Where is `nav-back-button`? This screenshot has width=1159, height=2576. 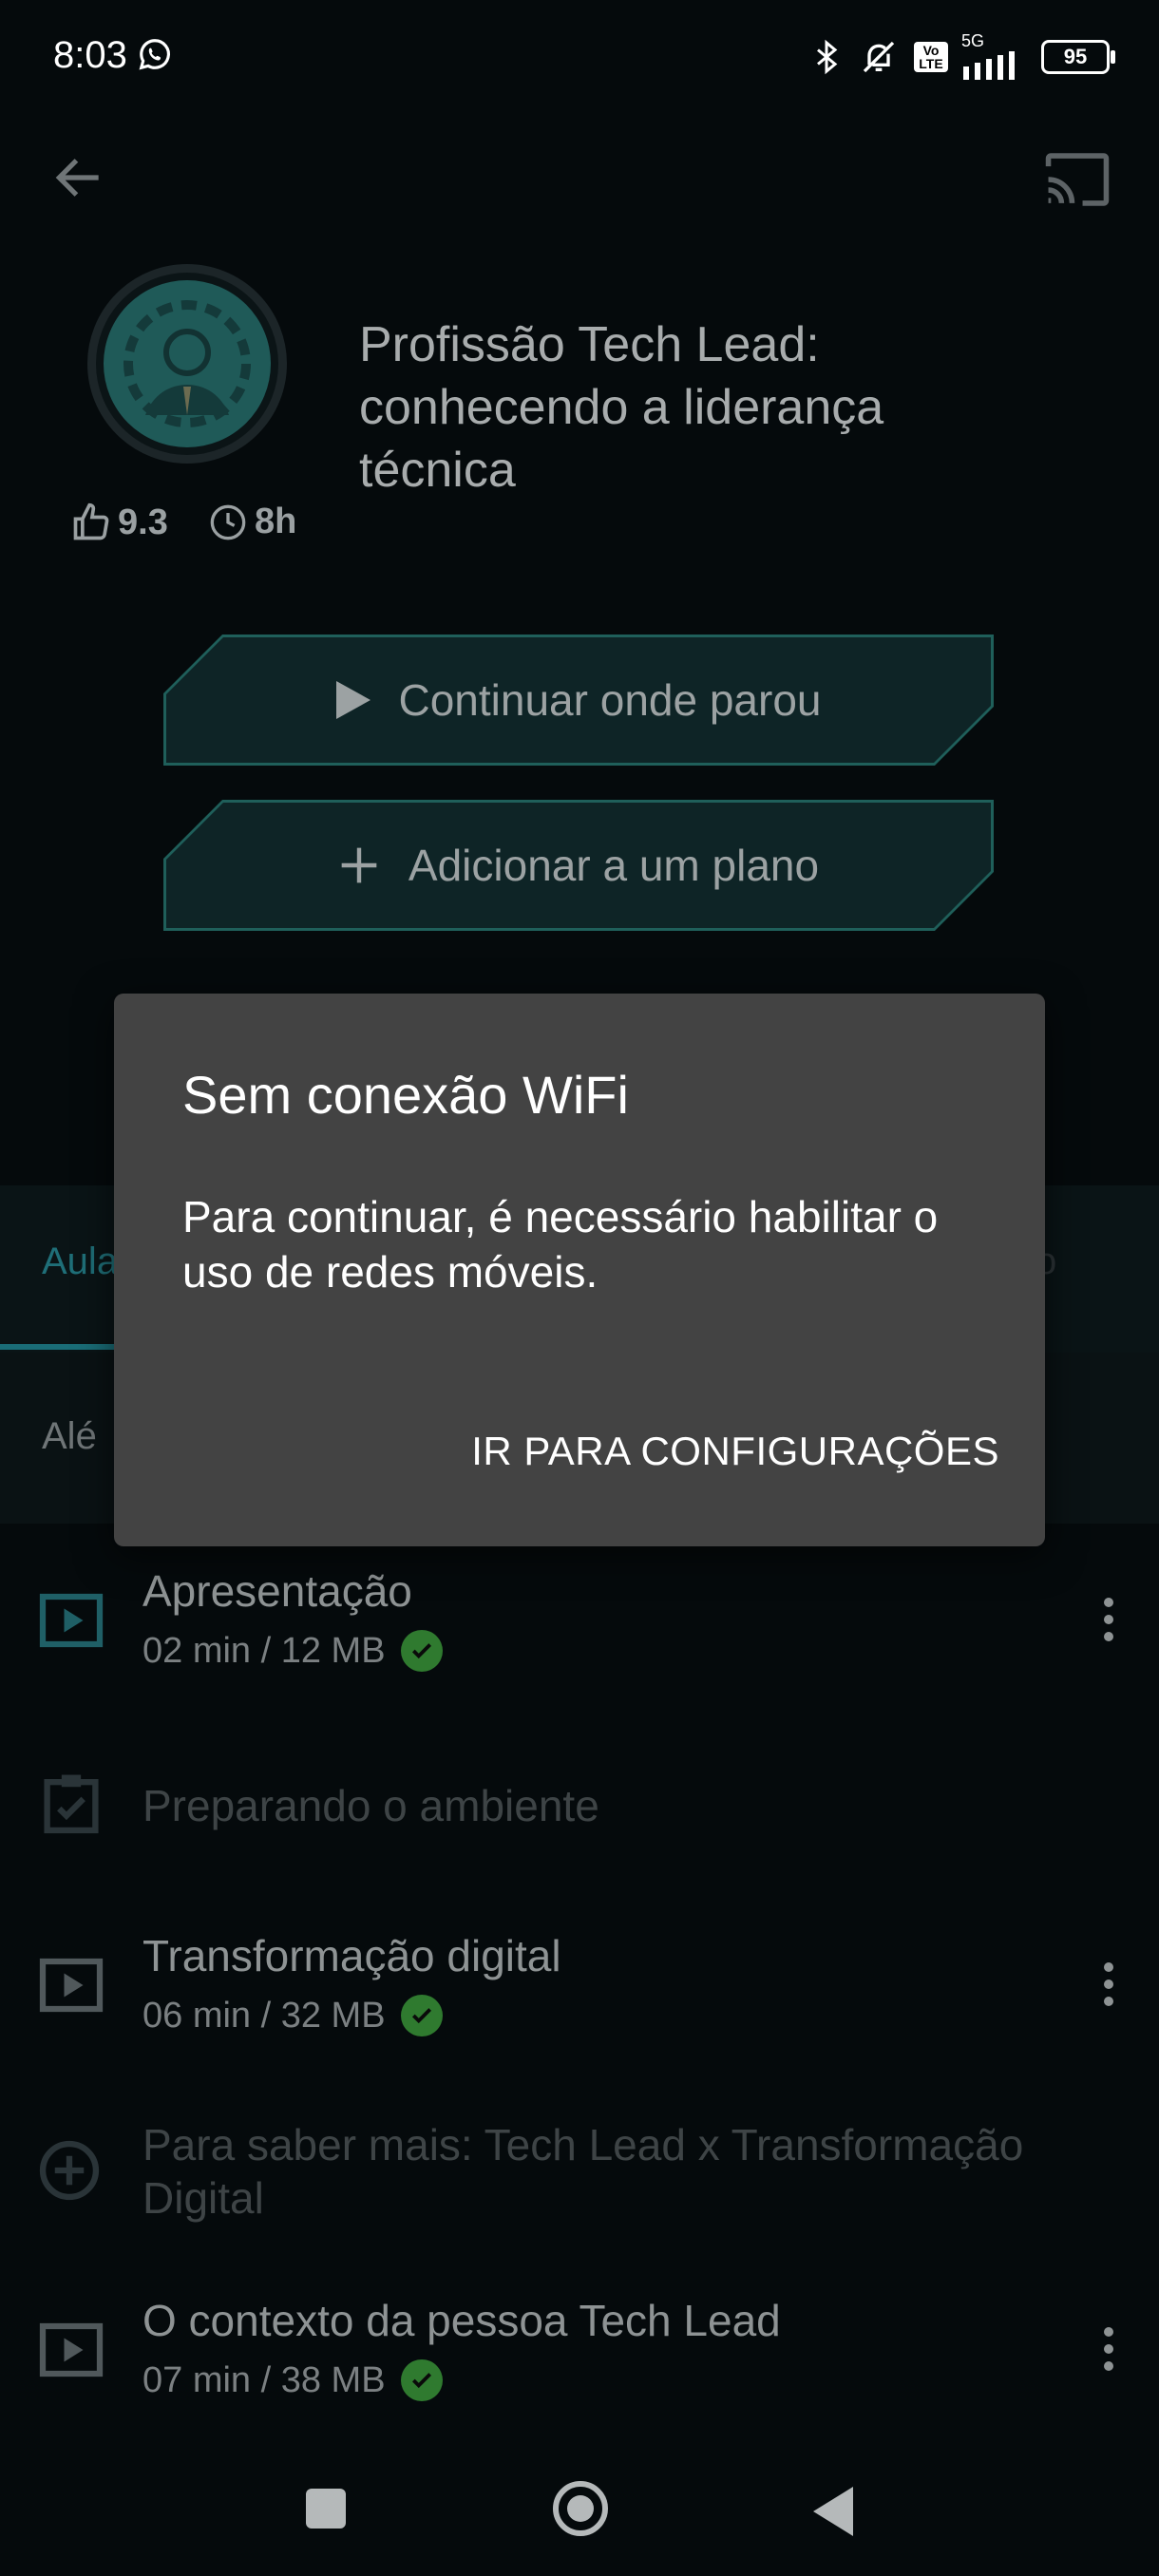 nav-back-button is located at coordinates (833, 2514).